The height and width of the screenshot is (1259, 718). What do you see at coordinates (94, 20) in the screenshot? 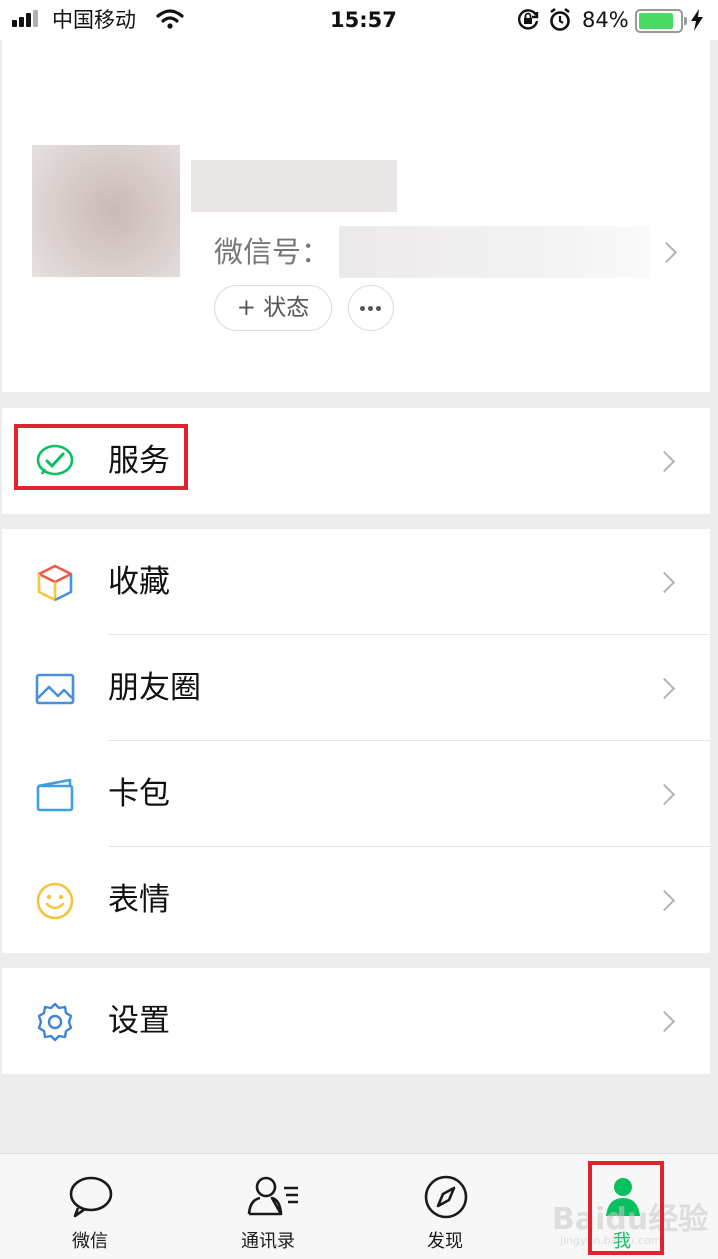
I see `carrier-name: 中国移动` at bounding box center [94, 20].